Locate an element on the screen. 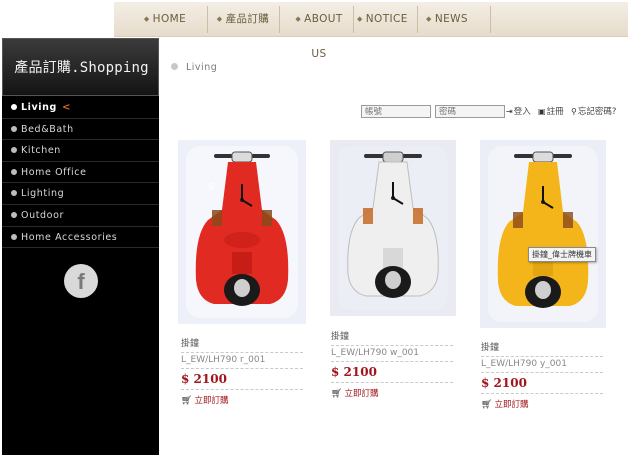 This screenshot has width=630, height=455. sidebar-item-label: Home Office is located at coordinates (54, 172).